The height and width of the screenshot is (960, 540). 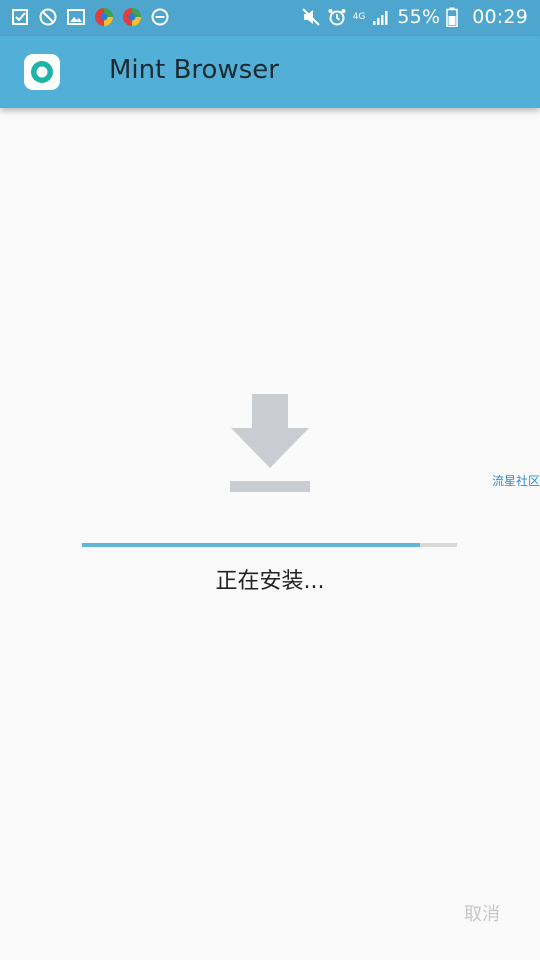 What do you see at coordinates (42, 72) in the screenshot?
I see `mint-browser-logo` at bounding box center [42, 72].